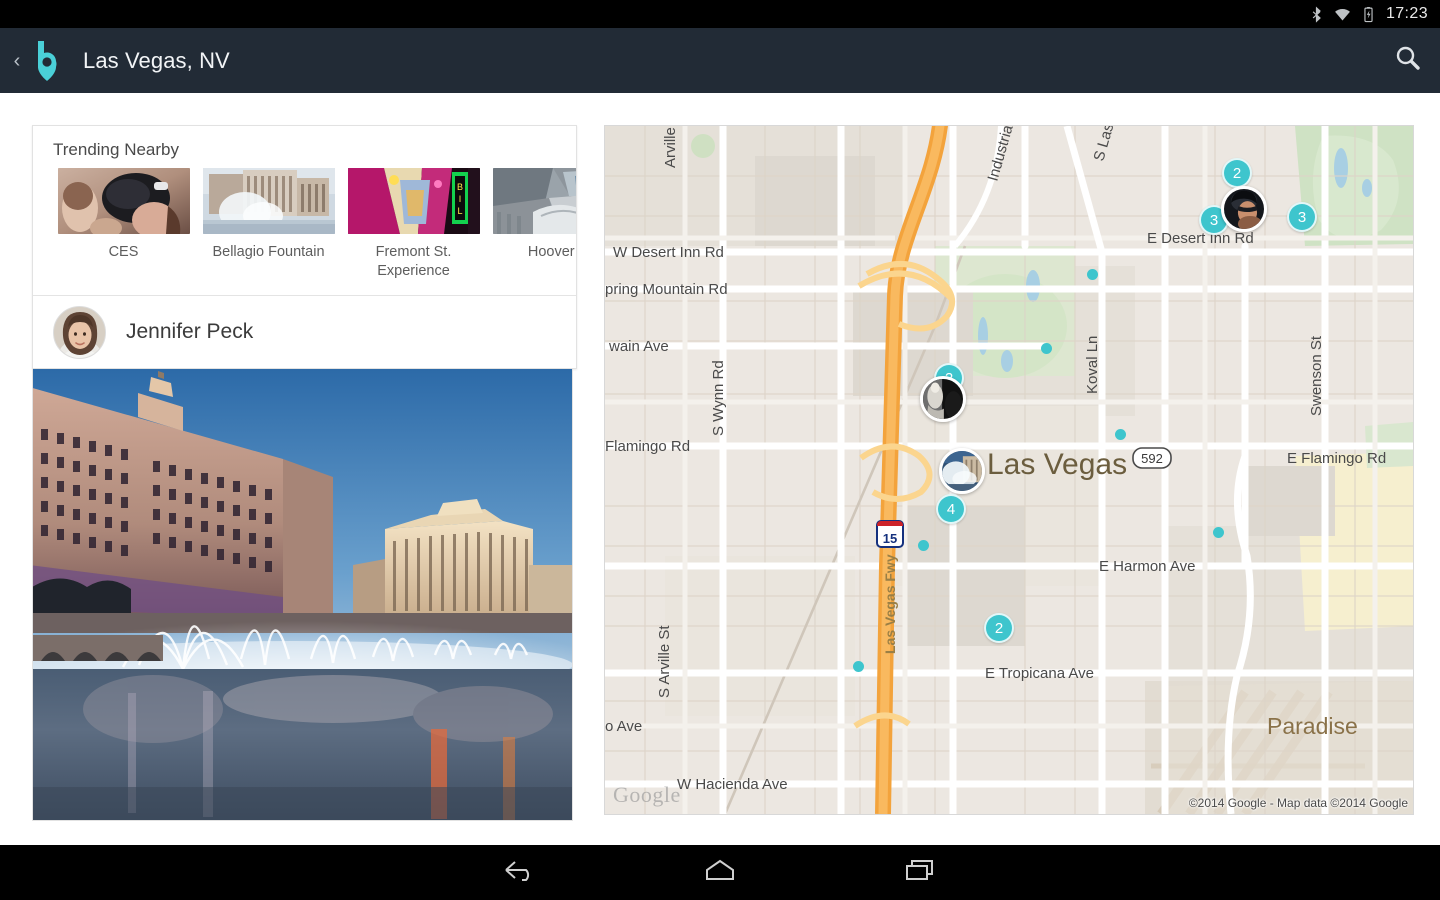  I want to click on svg-text: E Harmon Ave, so click(1147, 566).